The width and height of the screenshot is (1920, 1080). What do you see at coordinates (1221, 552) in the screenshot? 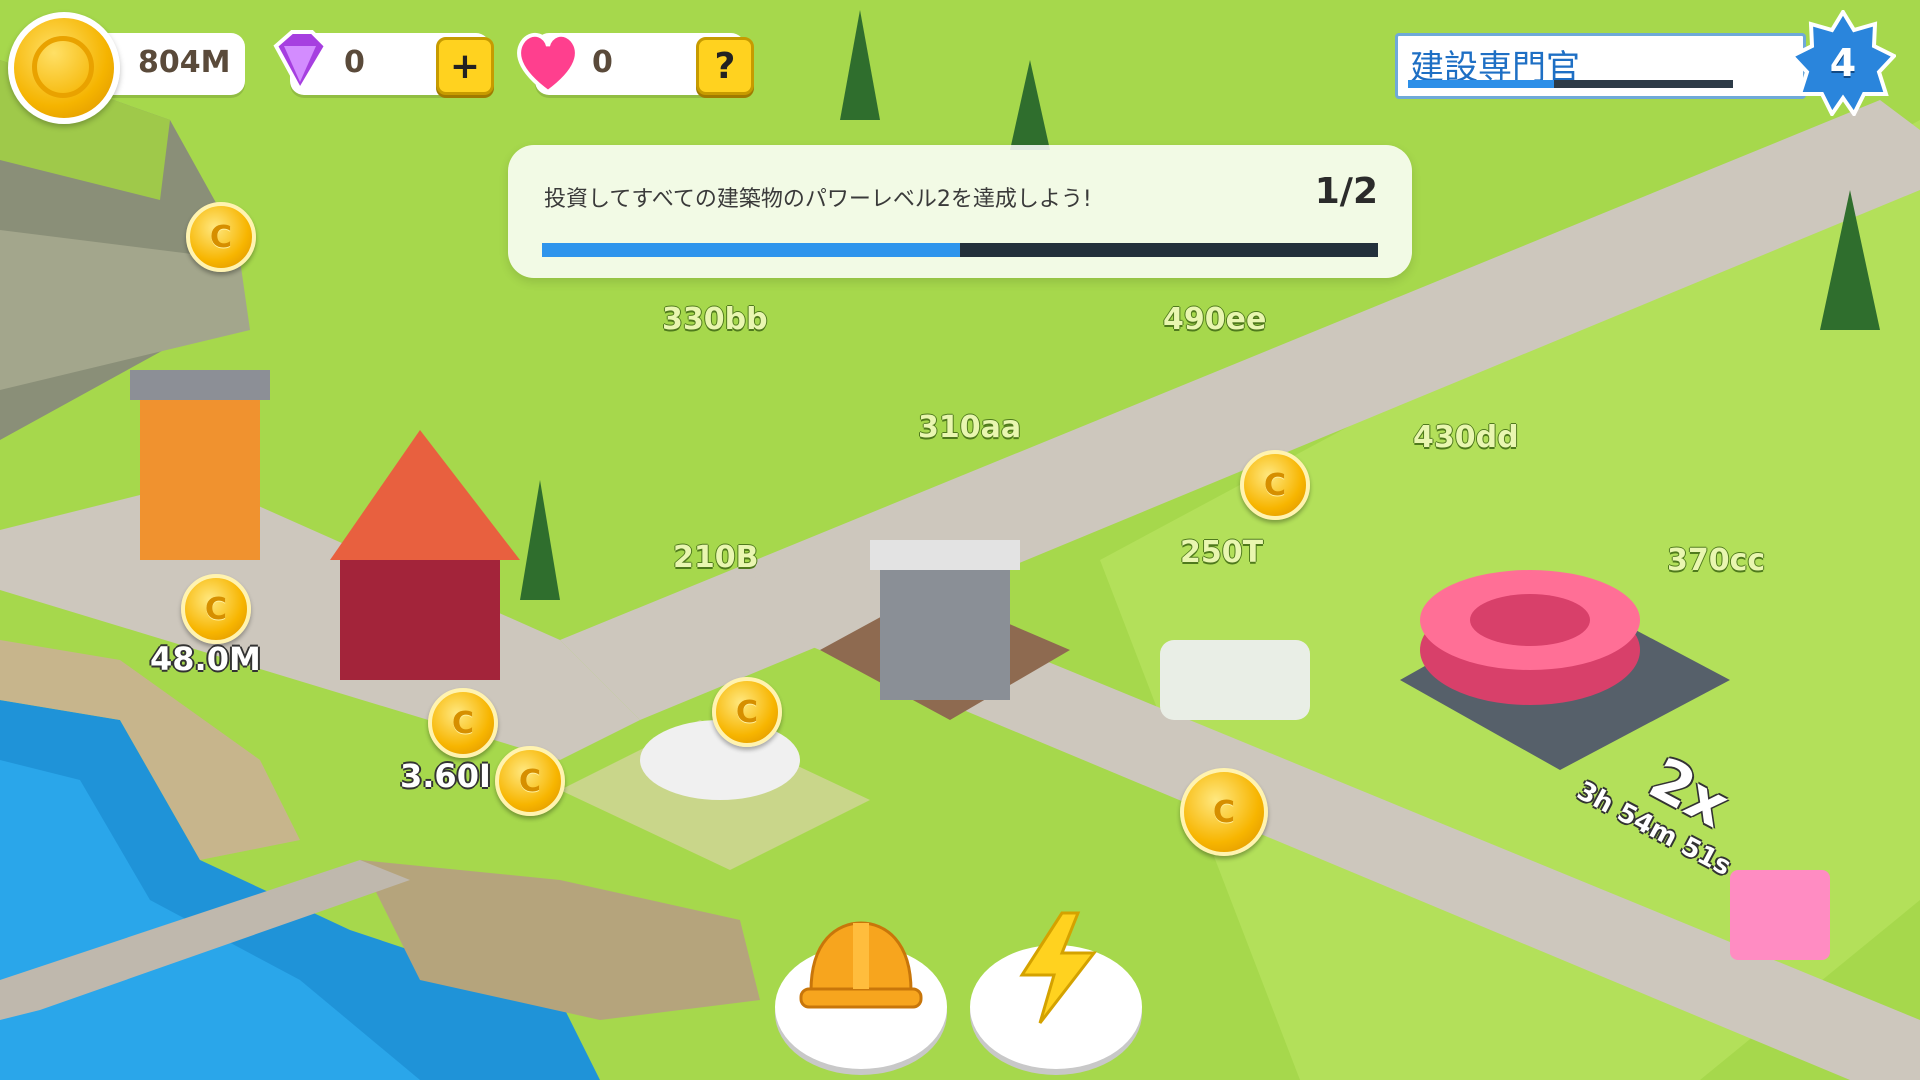
I see `plot-250t: 250T` at bounding box center [1221, 552].